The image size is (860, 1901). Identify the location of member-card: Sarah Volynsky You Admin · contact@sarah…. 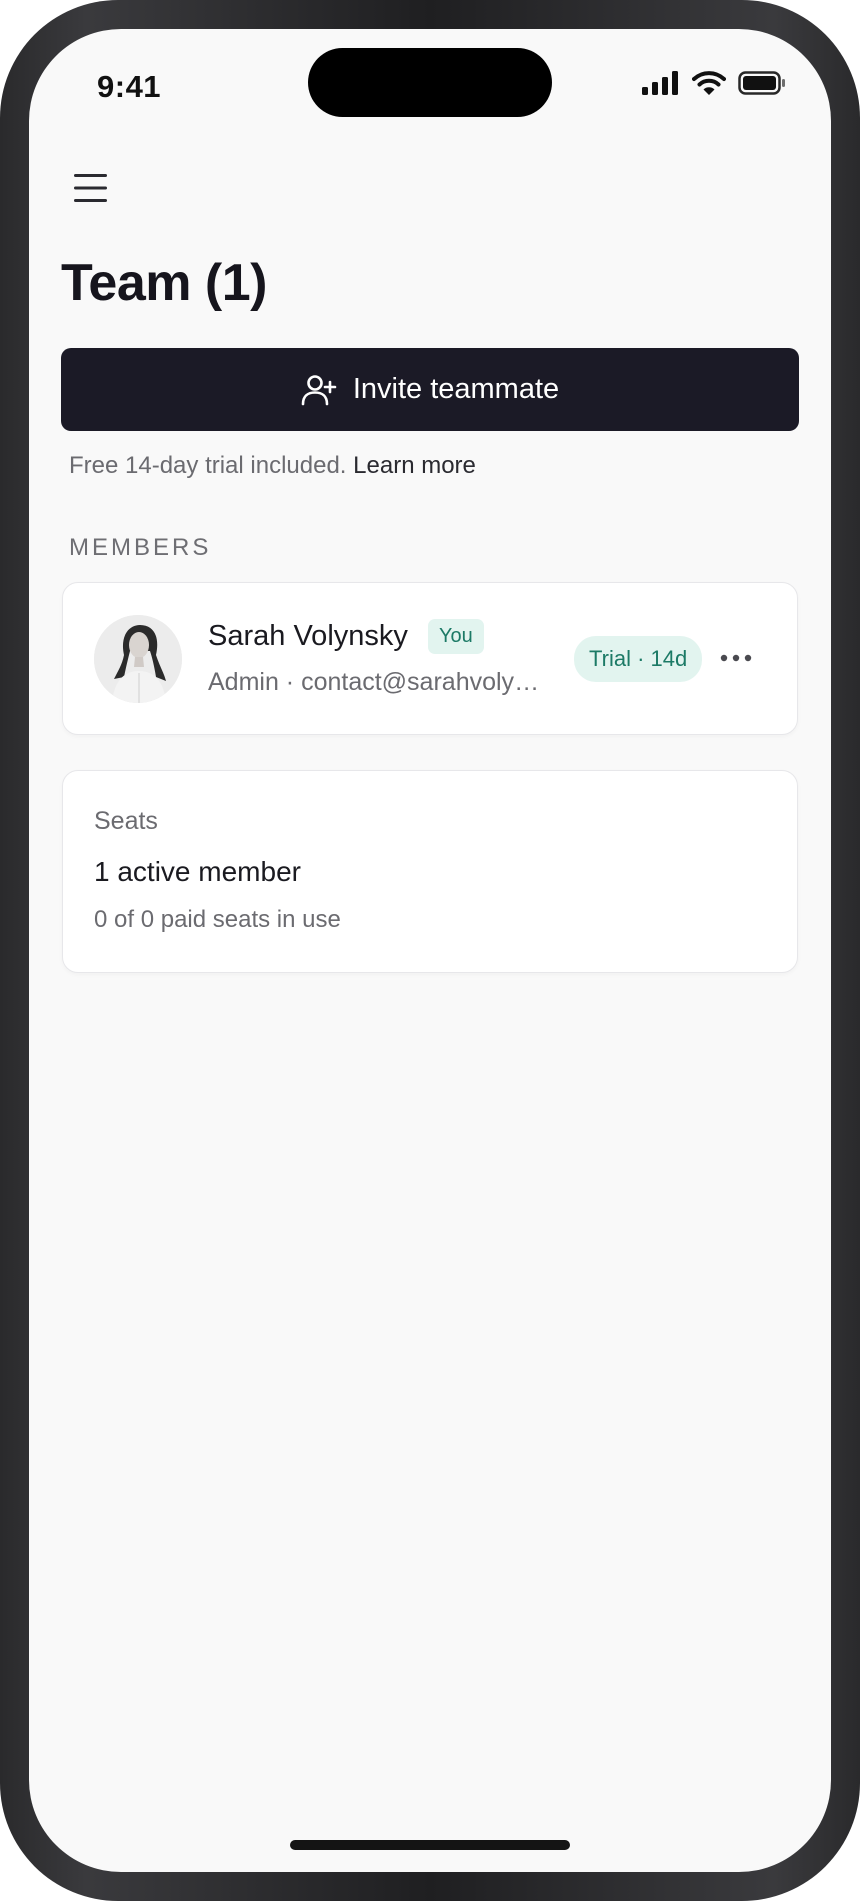
(430, 658).